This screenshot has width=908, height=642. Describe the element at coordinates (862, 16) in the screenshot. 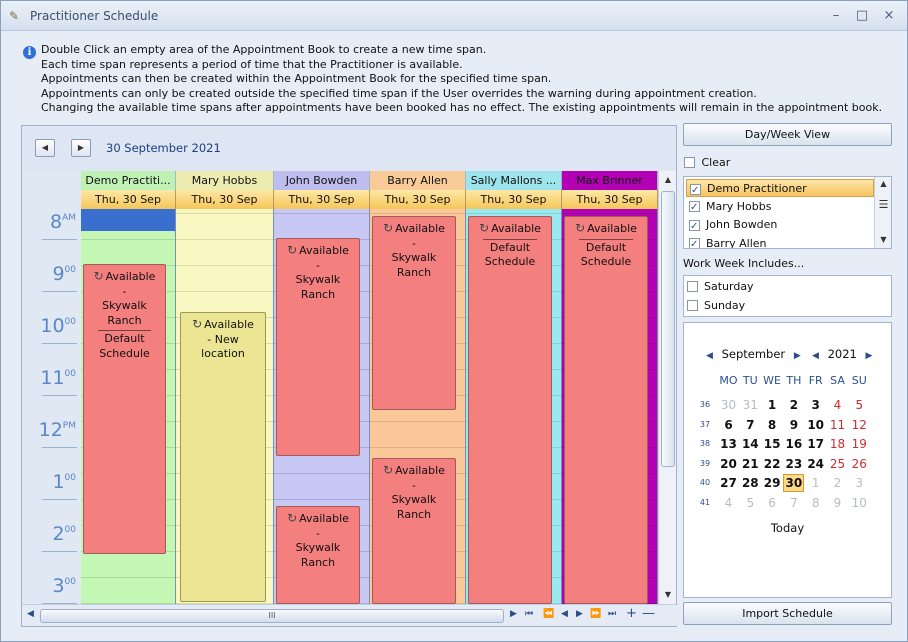

I see `maximize-button: □` at that location.